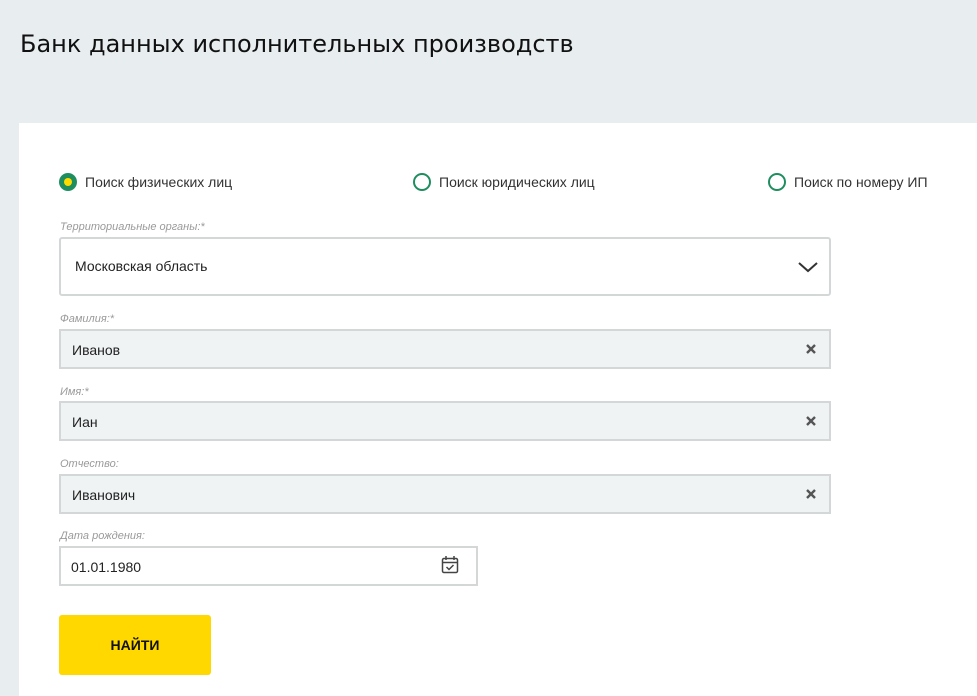 This screenshot has width=977, height=696. I want to click on first-name-field: Иан, so click(445, 421).